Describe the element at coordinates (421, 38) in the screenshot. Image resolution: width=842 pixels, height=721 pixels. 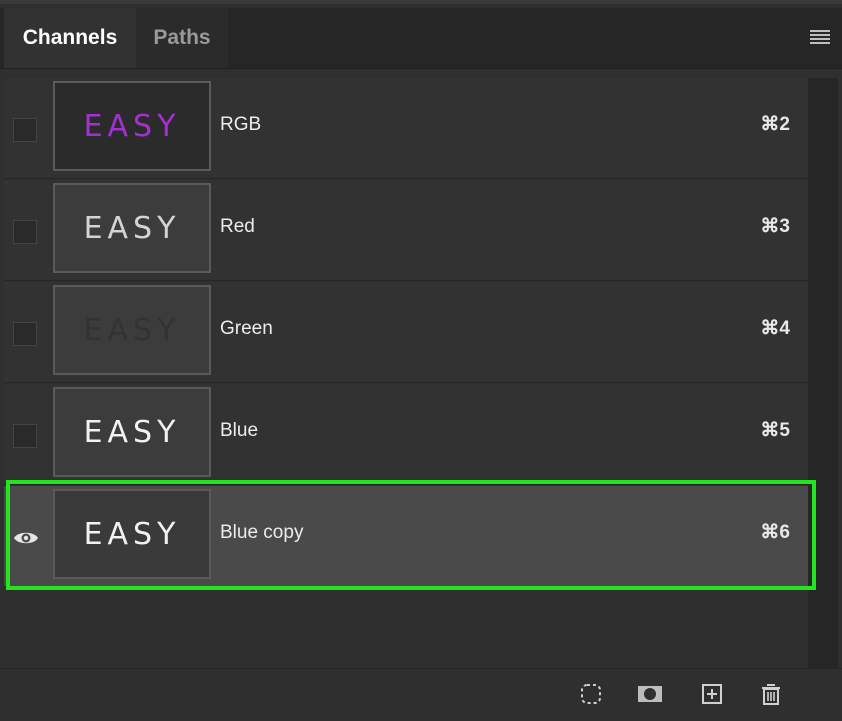
I see `tab-bar: Channels Paths` at that location.